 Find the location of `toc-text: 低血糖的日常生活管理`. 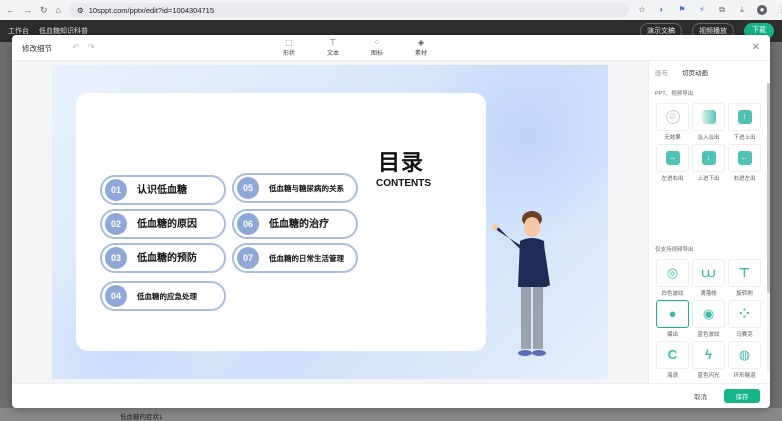

toc-text: 低血糖的日常生活管理 is located at coordinates (306, 258).